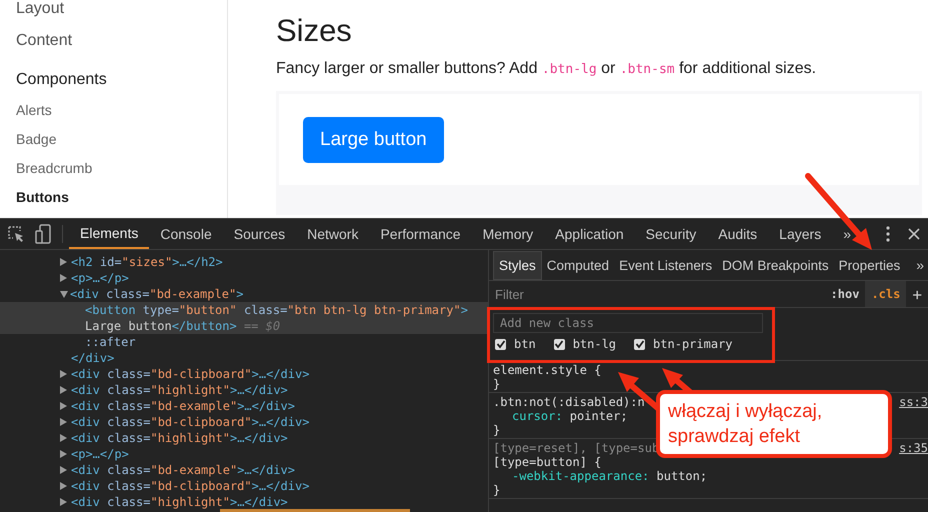 The image size is (928, 512). Describe the element at coordinates (373, 140) in the screenshot. I see `large-button: Large button` at that location.